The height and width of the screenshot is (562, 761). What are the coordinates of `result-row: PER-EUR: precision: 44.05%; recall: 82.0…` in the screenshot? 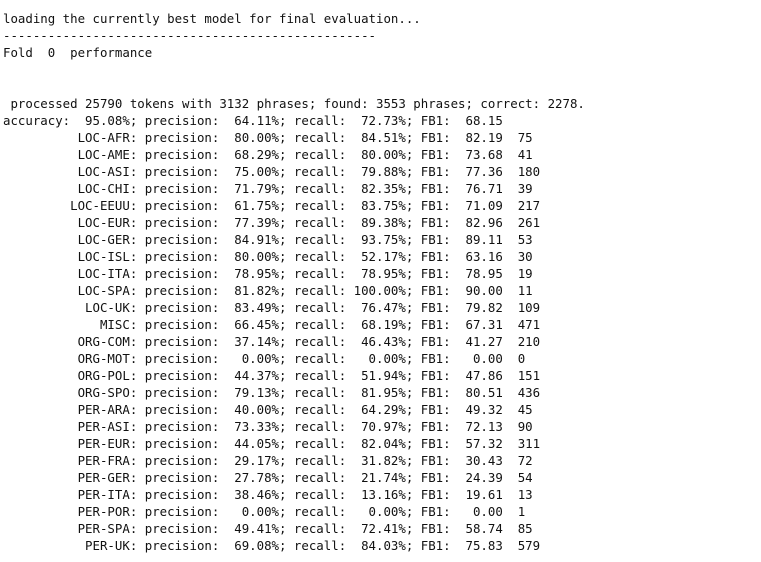 It's located at (272, 443).